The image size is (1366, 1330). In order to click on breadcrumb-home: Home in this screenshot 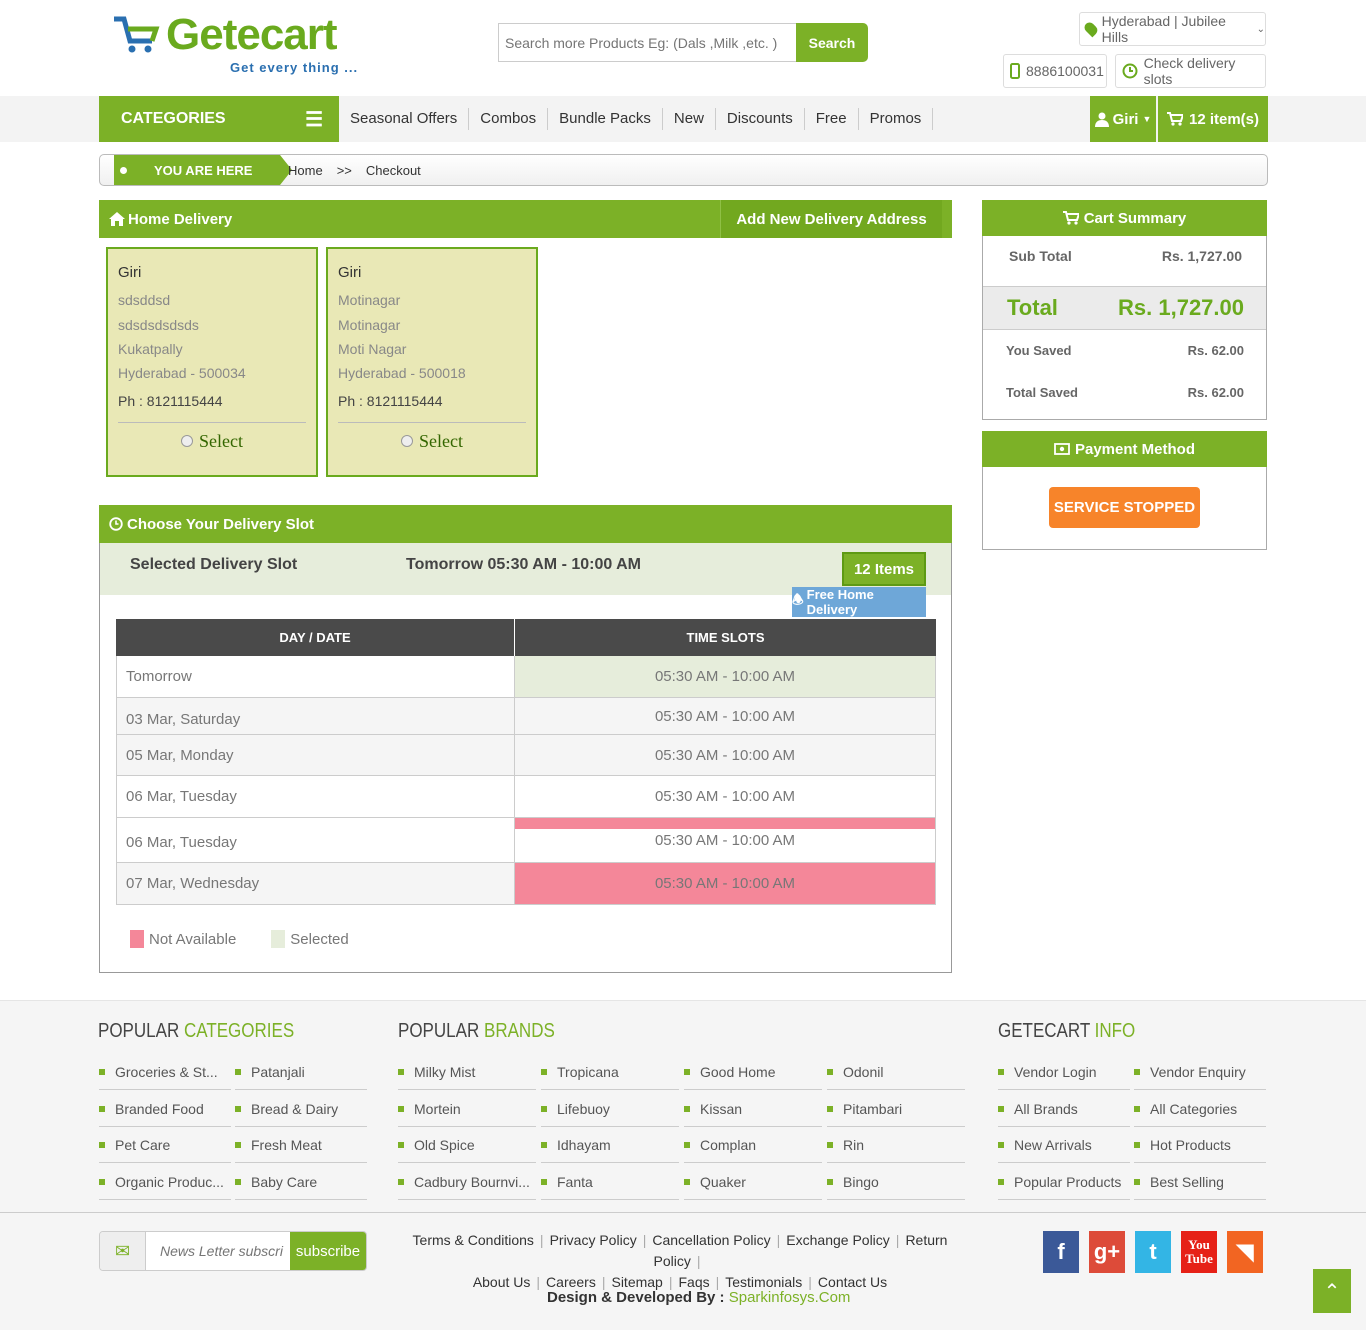, I will do `click(305, 170)`.